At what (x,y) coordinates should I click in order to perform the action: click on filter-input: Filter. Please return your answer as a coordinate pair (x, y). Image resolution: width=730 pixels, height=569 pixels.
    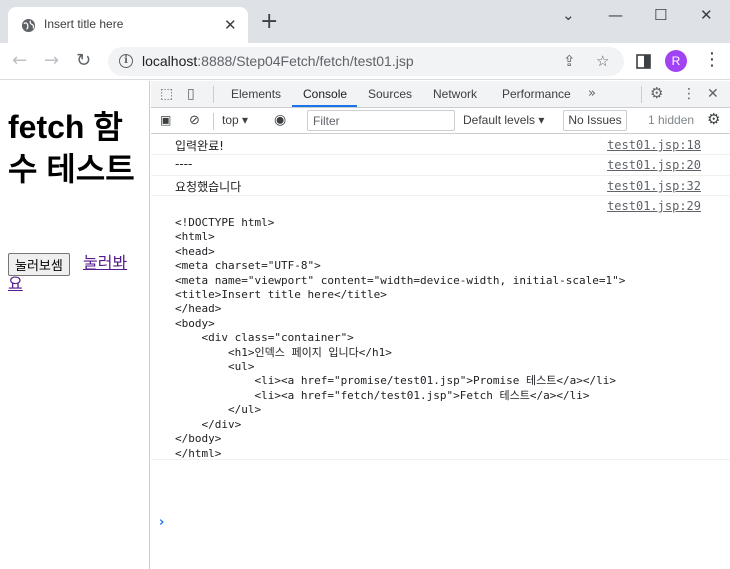
    Looking at the image, I should click on (381, 120).